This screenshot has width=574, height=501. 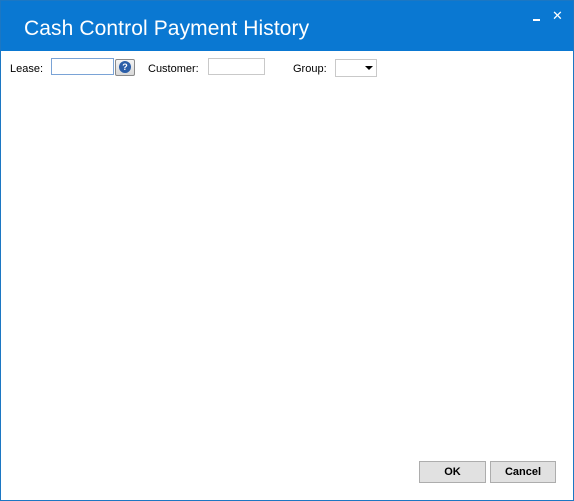 I want to click on close-icon: ✕, so click(x=557, y=15).